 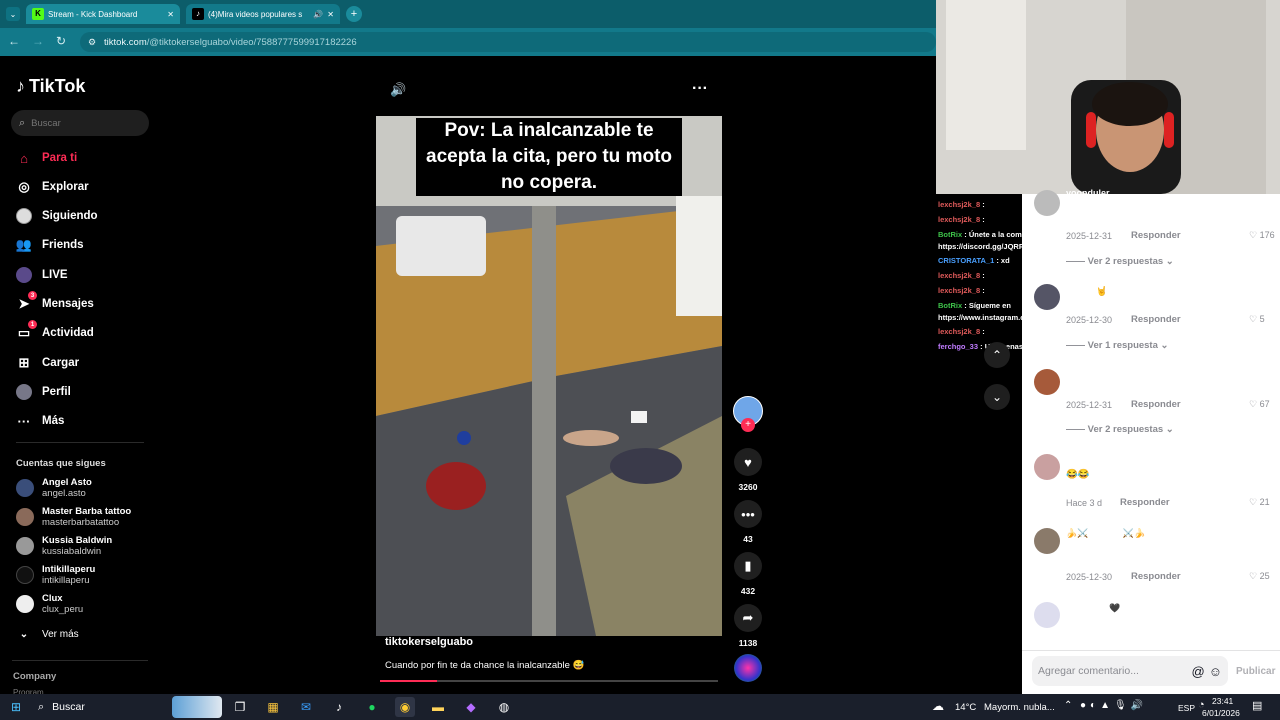 What do you see at coordinates (748, 668) in the screenshot?
I see `music-disc-icon` at bounding box center [748, 668].